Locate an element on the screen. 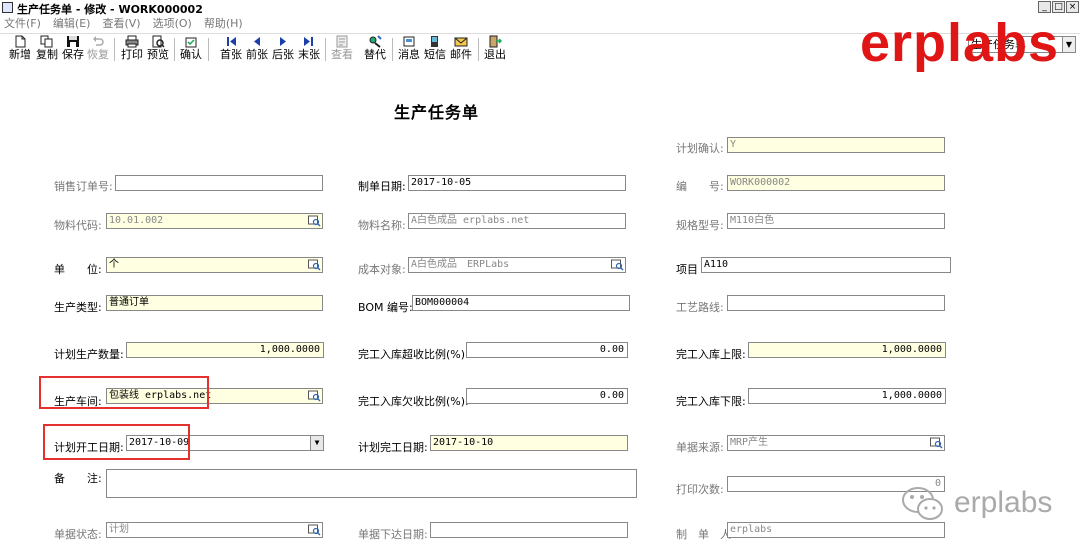  issue-date-field is located at coordinates (529, 530).